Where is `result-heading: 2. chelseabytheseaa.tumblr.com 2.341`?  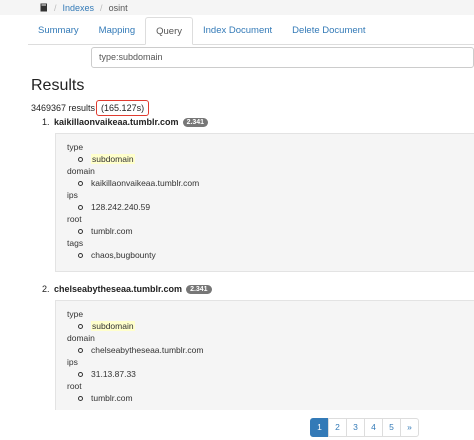 result-heading: 2. chelseabytheseaa.tumblr.com 2.341 is located at coordinates (127, 289).